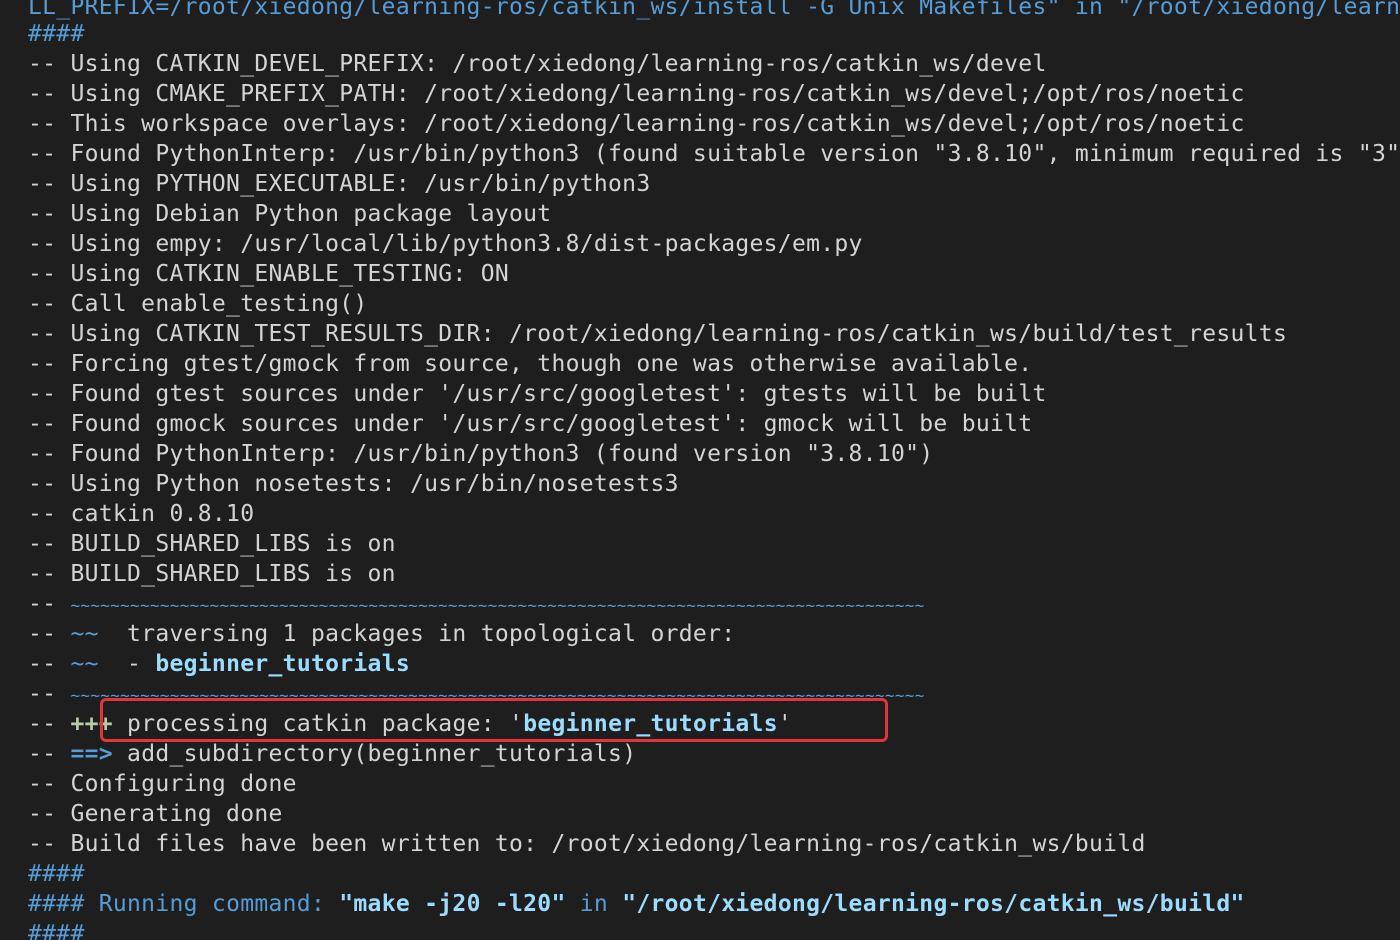  I want to click on list-dash: -, so click(127, 664).